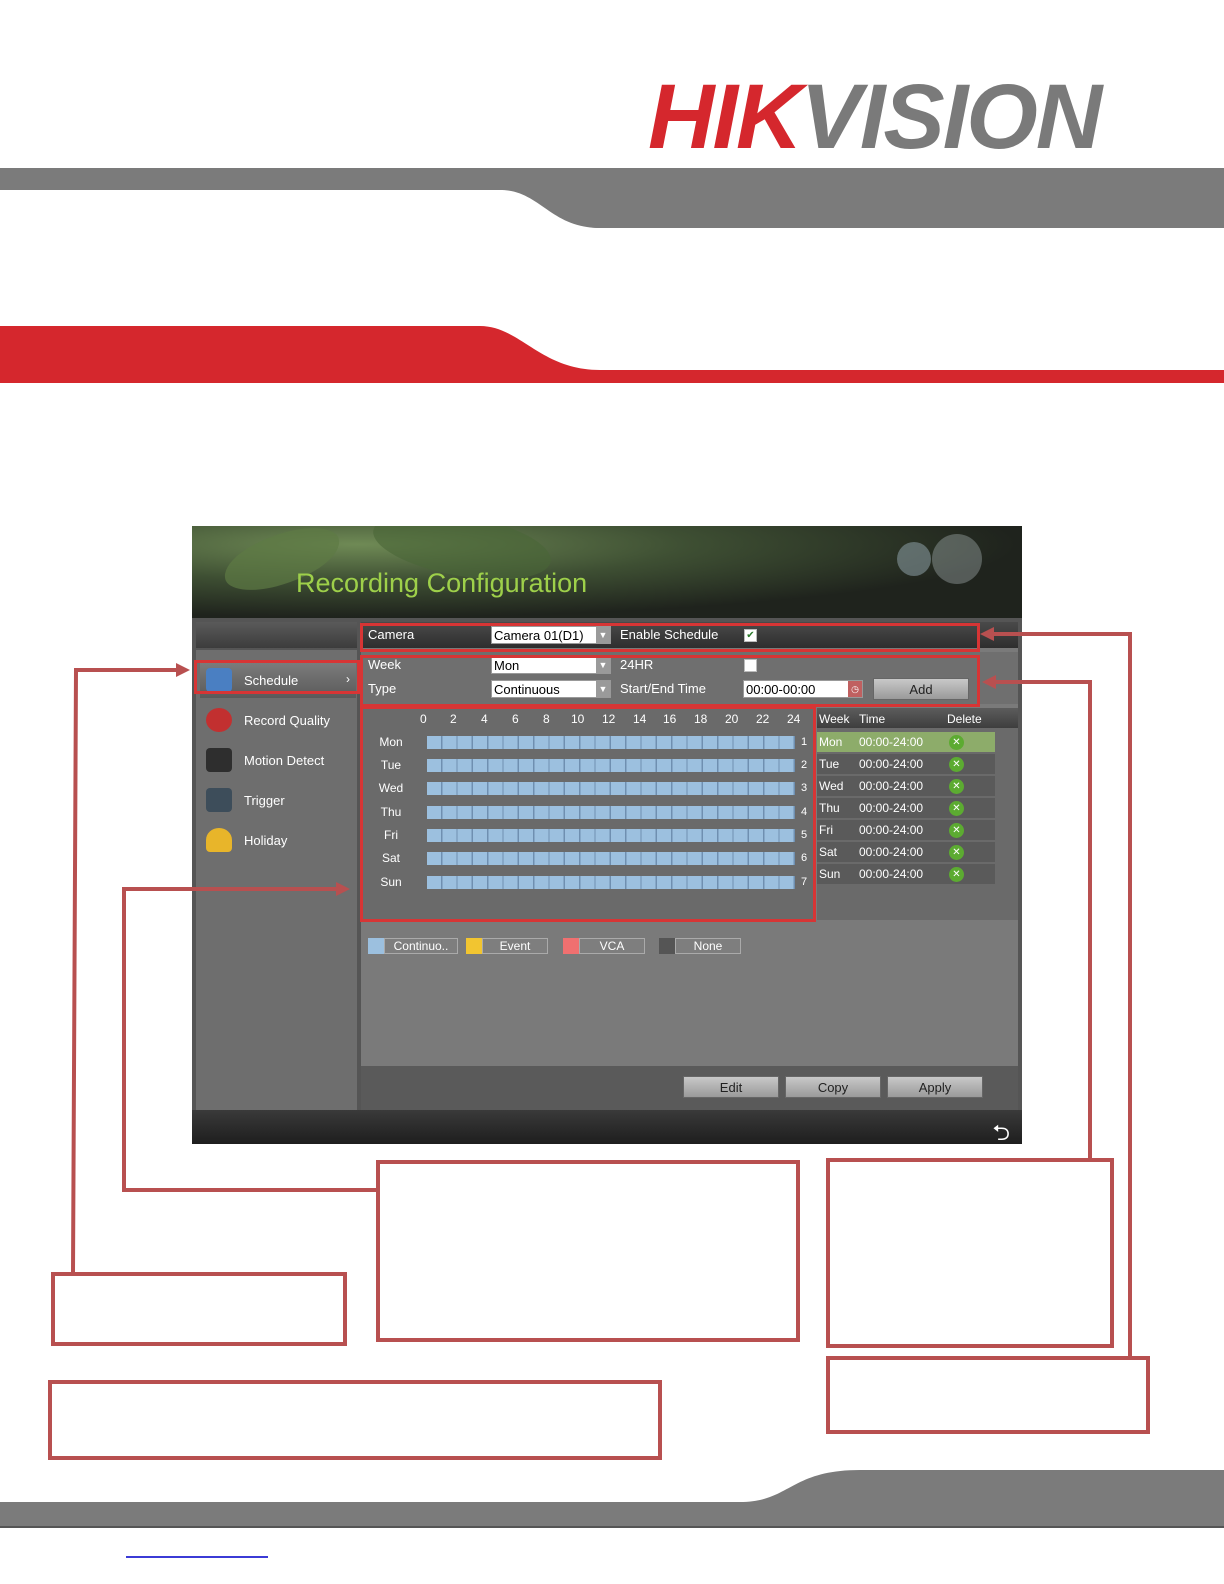 The height and width of the screenshot is (1584, 1224). I want to click on footer-link, so click(197, 1557).